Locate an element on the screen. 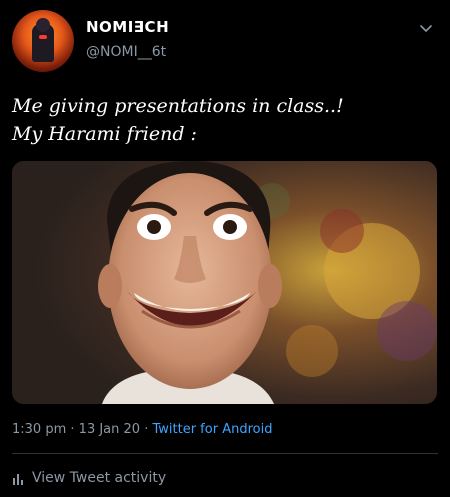 Image resolution: width=450 pixels, height=497 pixels. view-tweet-activity-label: View Tweet activity is located at coordinates (99, 478).